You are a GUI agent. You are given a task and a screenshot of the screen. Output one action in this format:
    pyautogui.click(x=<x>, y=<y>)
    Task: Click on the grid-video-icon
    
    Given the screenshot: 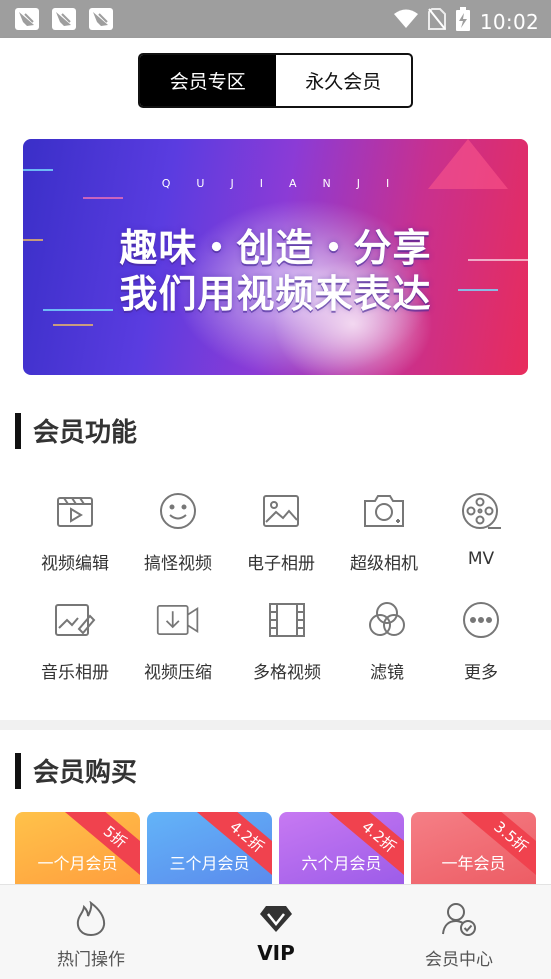 What is the action you would take?
    pyautogui.click(x=287, y=620)
    